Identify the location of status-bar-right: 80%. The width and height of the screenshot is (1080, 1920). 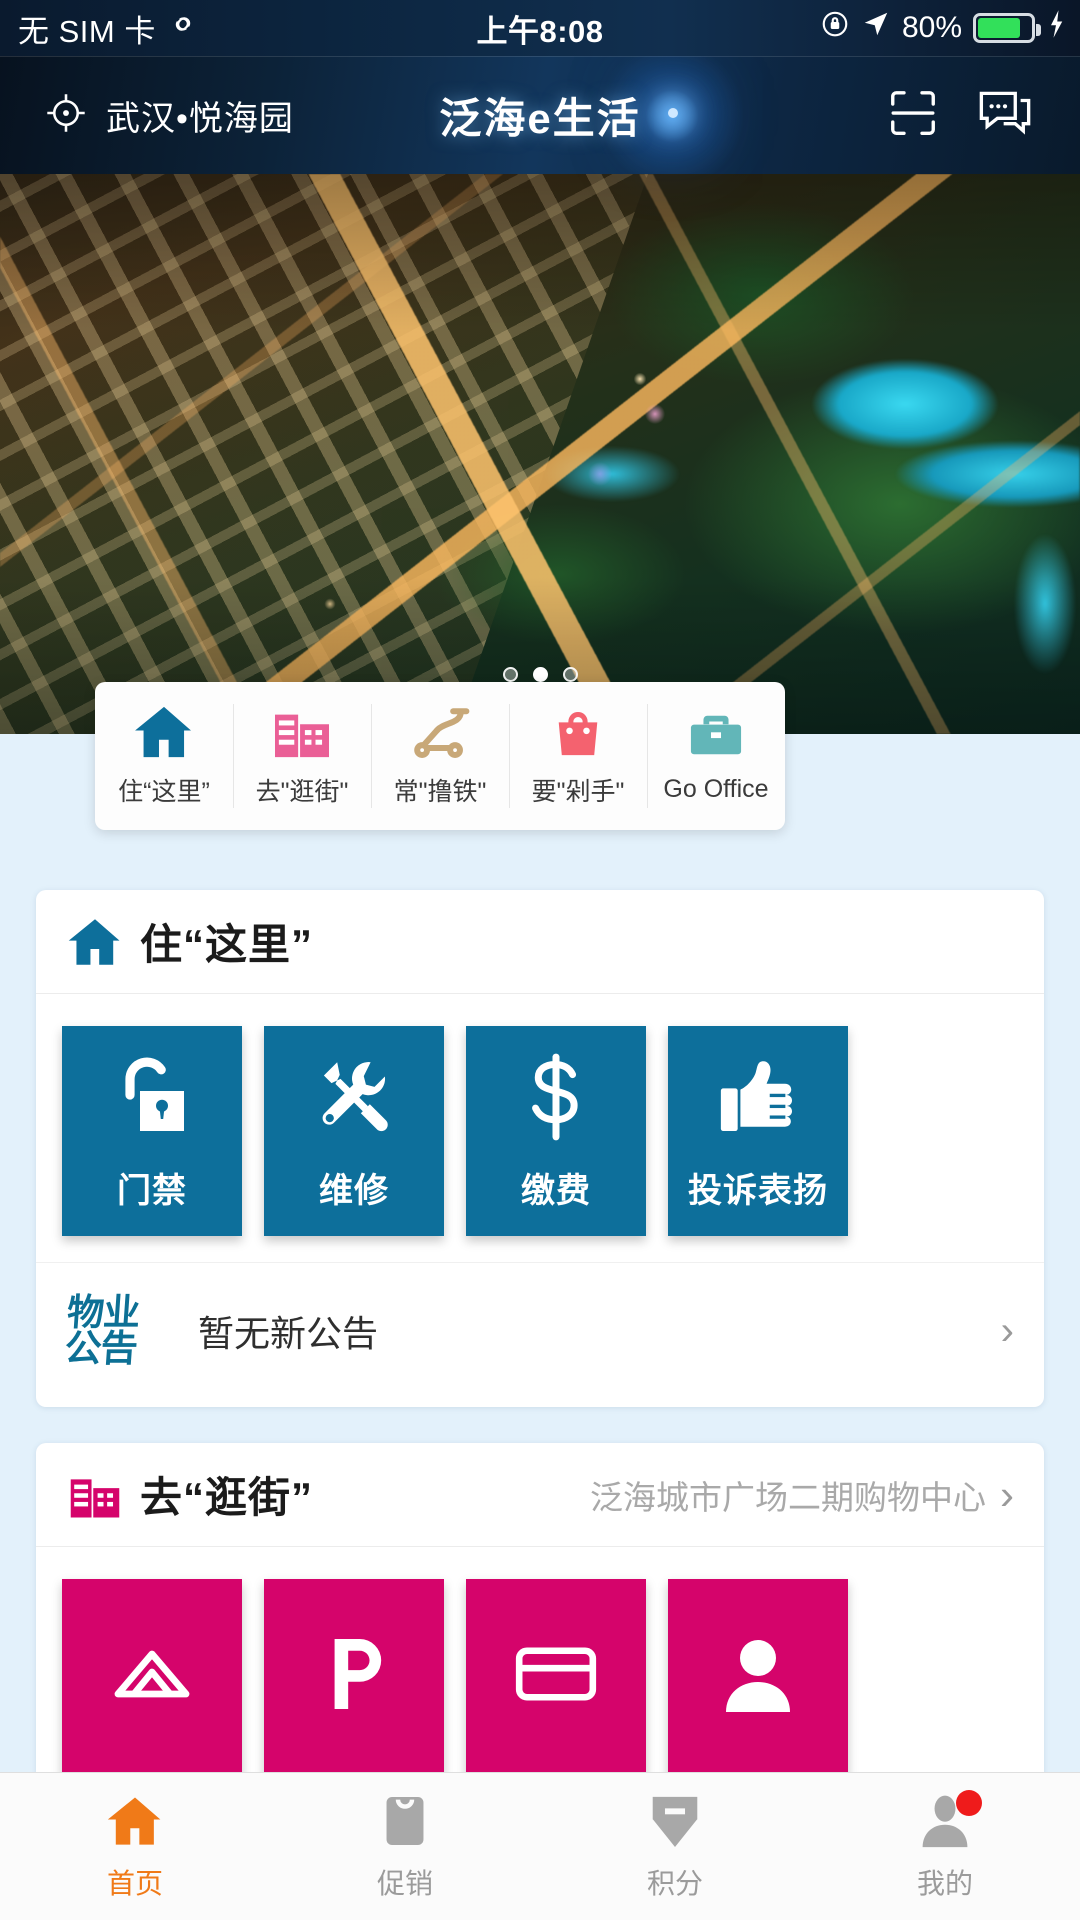
(950, 28).